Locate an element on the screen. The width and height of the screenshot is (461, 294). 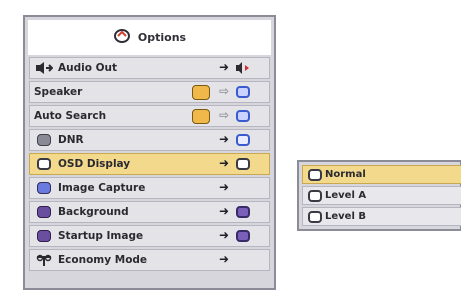
menu-item-label: Speaker is located at coordinates (58, 92).